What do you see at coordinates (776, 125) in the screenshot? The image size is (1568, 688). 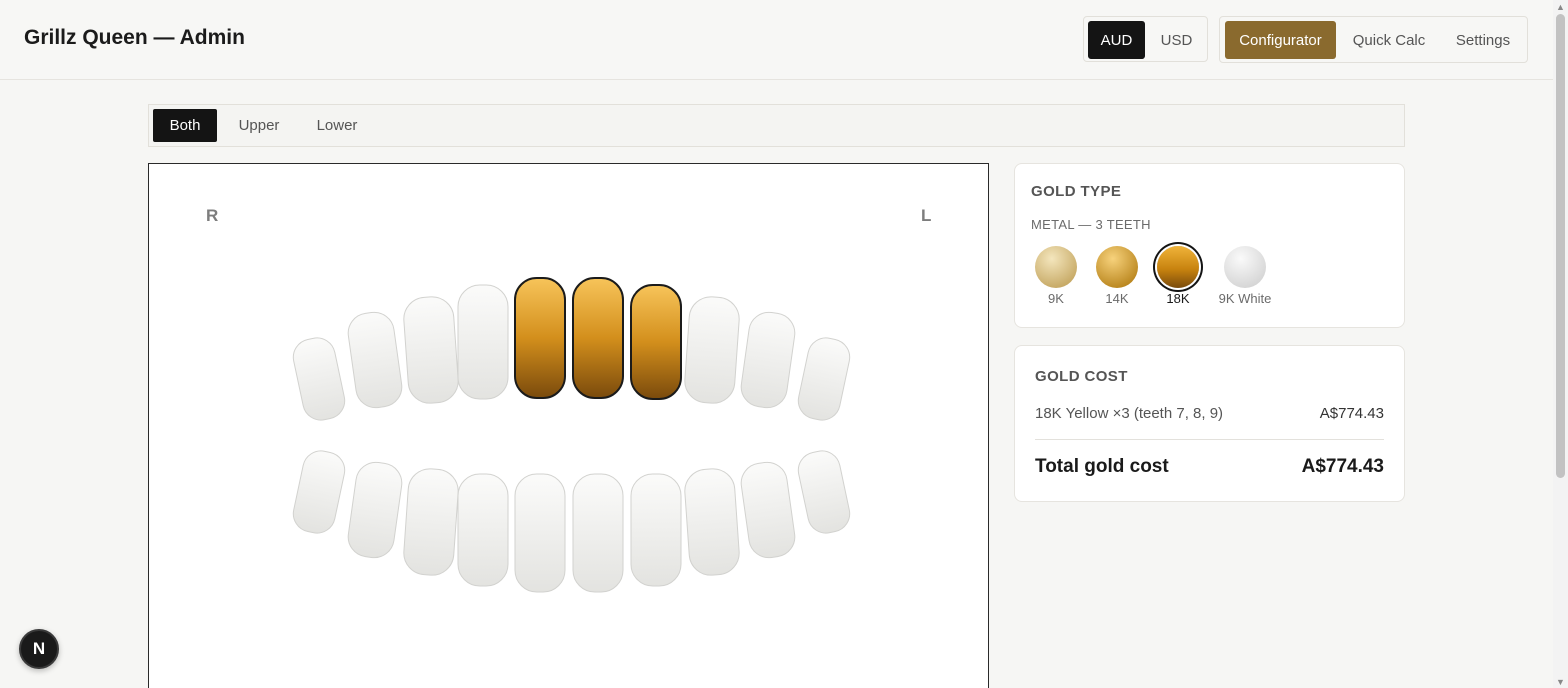 I see `arch-tabs: Both Upper Lower` at bounding box center [776, 125].